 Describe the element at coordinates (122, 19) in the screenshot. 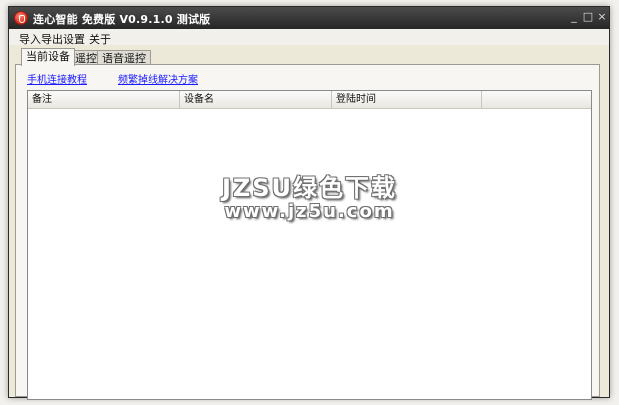

I see `window-title: 连心智能 免费版 V0.9.1.0 测试版` at that location.